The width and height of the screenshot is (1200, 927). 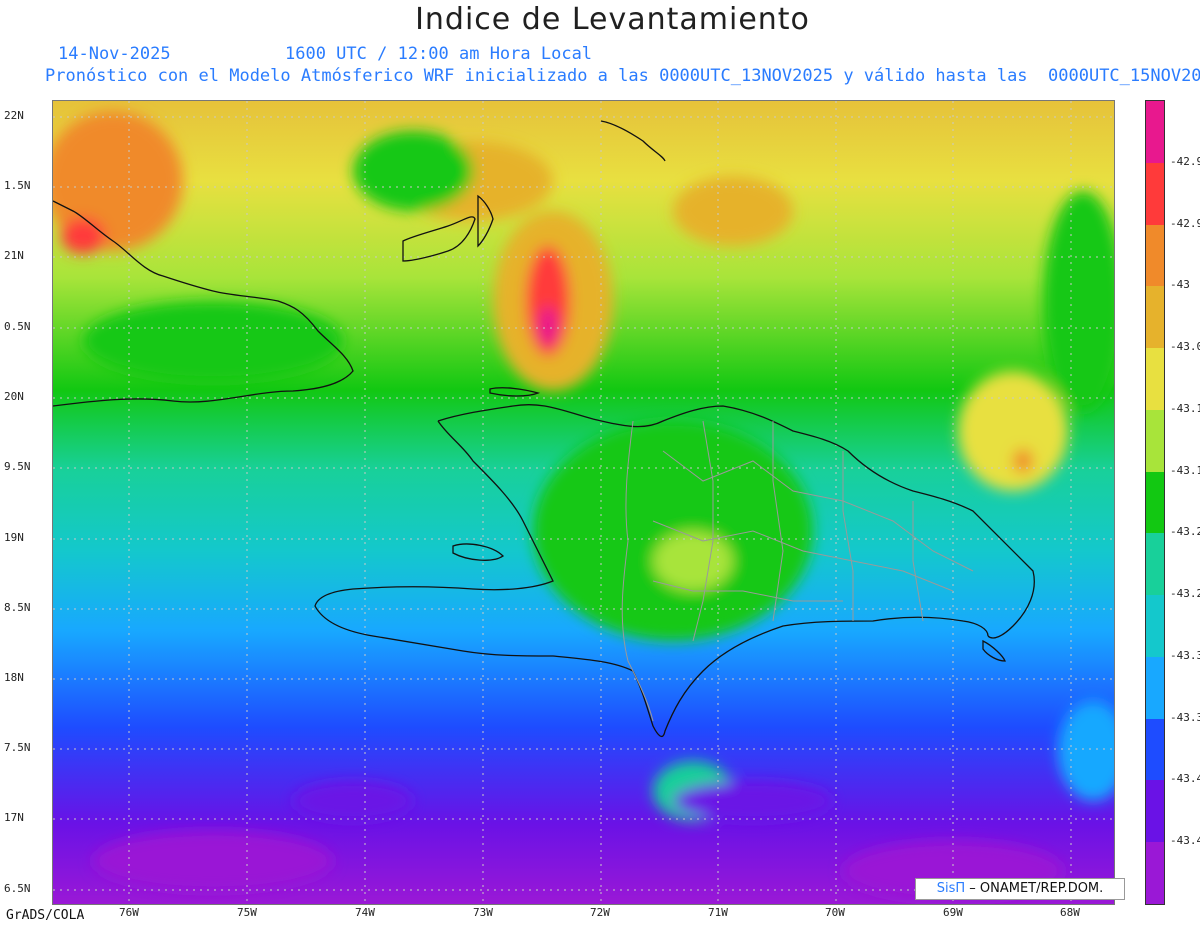 I want to click on colorbar, so click(x=1155, y=502).